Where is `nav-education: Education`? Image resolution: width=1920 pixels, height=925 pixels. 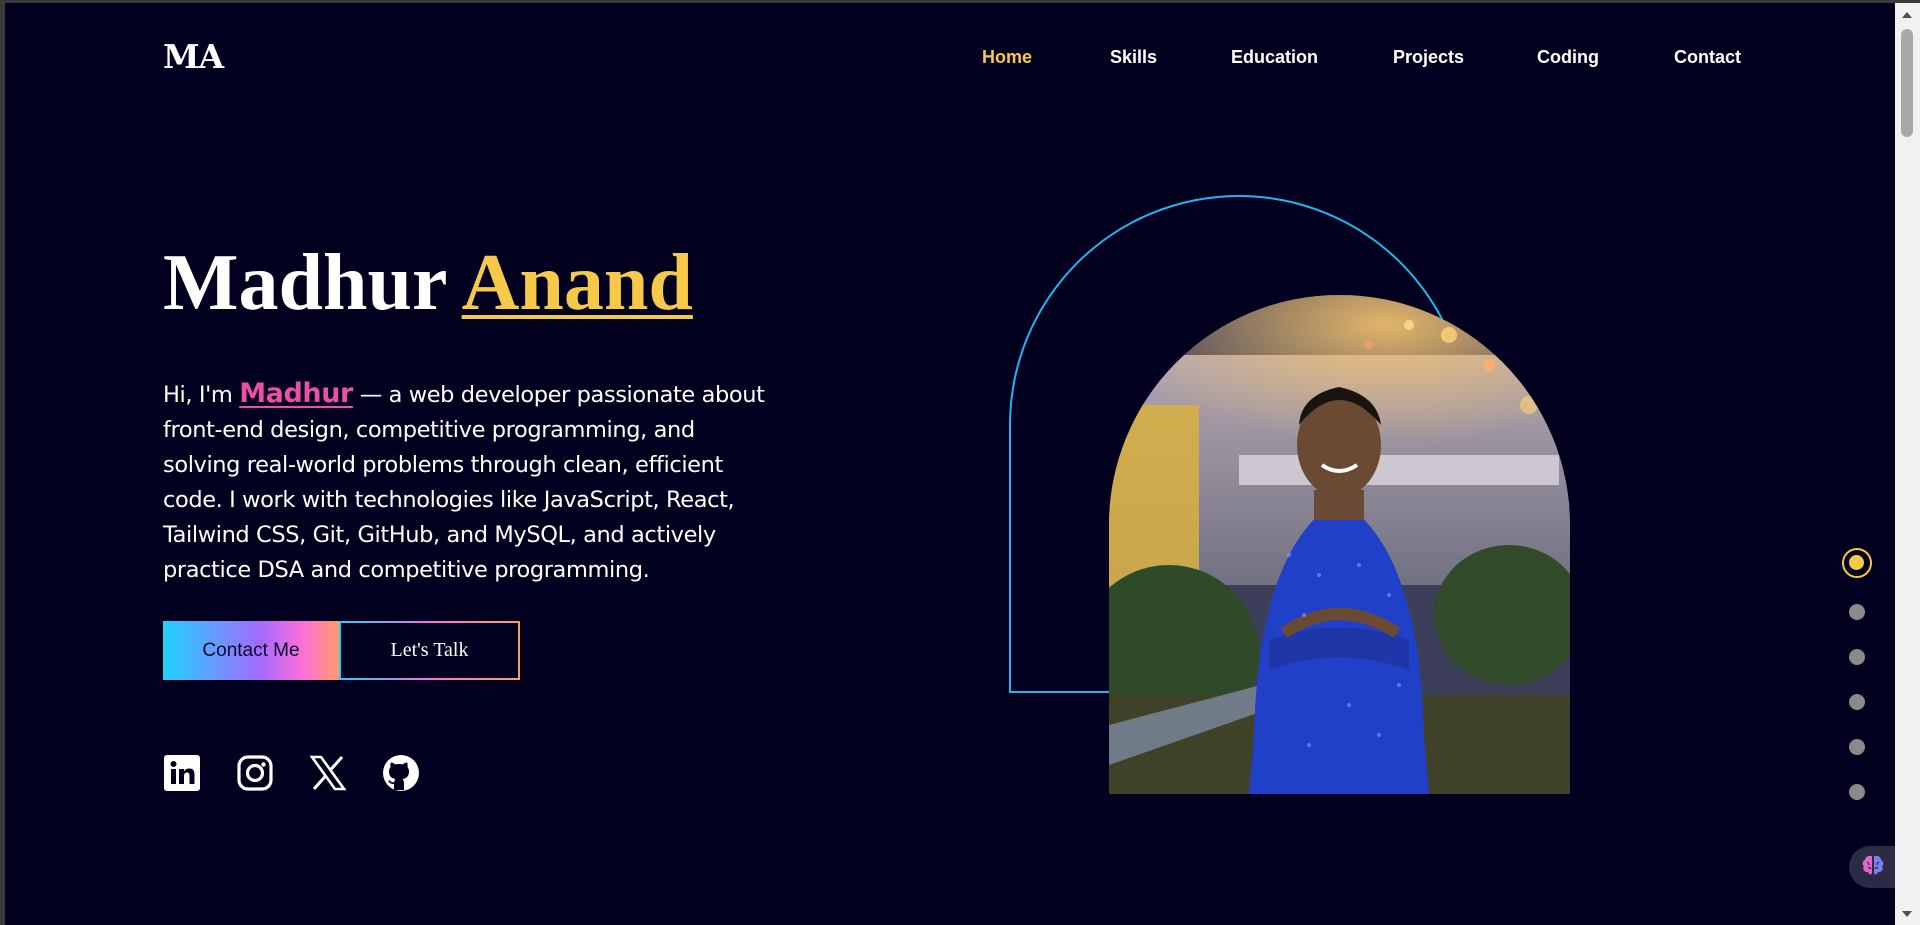 nav-education: Education is located at coordinates (1274, 57).